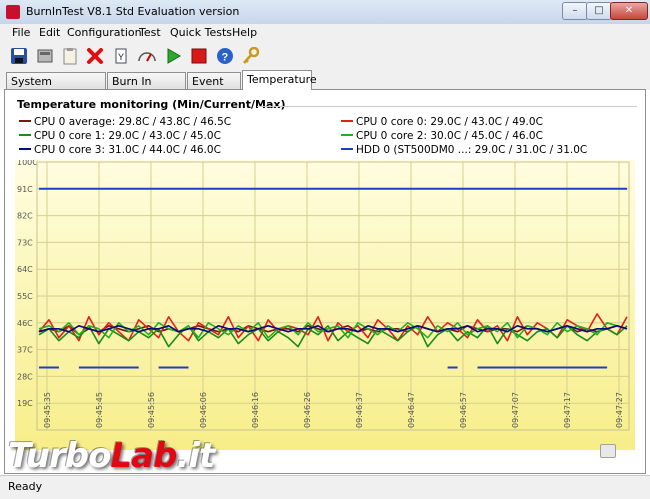  I want to click on legend-label: CPU 0 core 0: 29.0C / 43.0C / 49.0C, so click(449, 122).